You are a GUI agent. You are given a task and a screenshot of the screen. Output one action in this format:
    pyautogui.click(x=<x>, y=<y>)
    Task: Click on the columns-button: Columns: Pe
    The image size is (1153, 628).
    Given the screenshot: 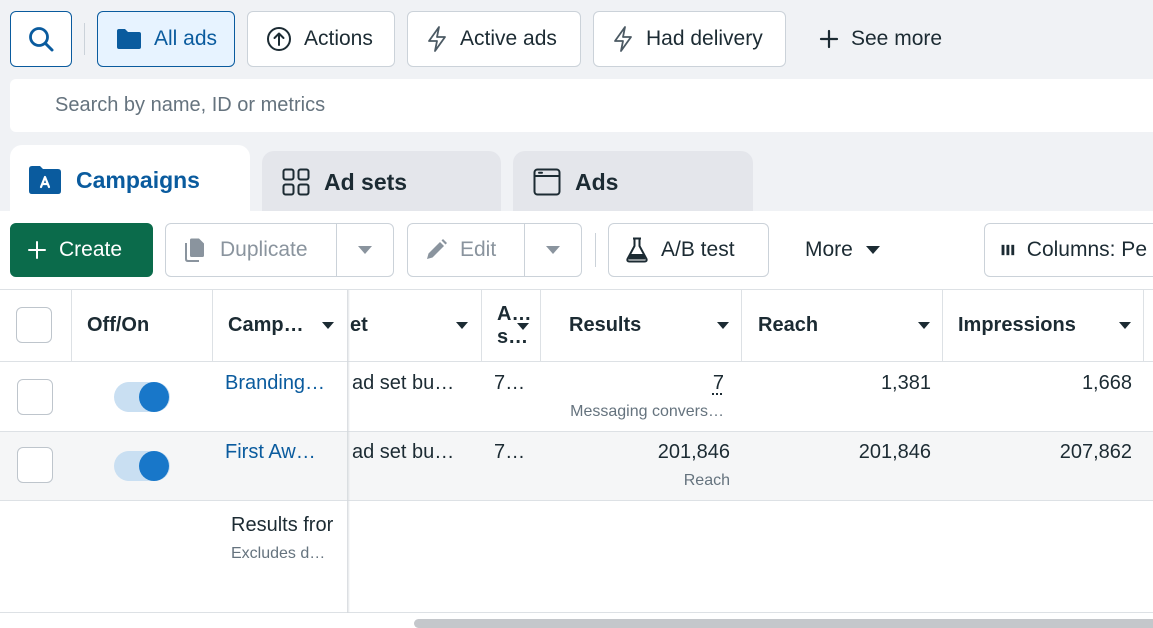 What is the action you would take?
    pyautogui.click(x=1068, y=250)
    